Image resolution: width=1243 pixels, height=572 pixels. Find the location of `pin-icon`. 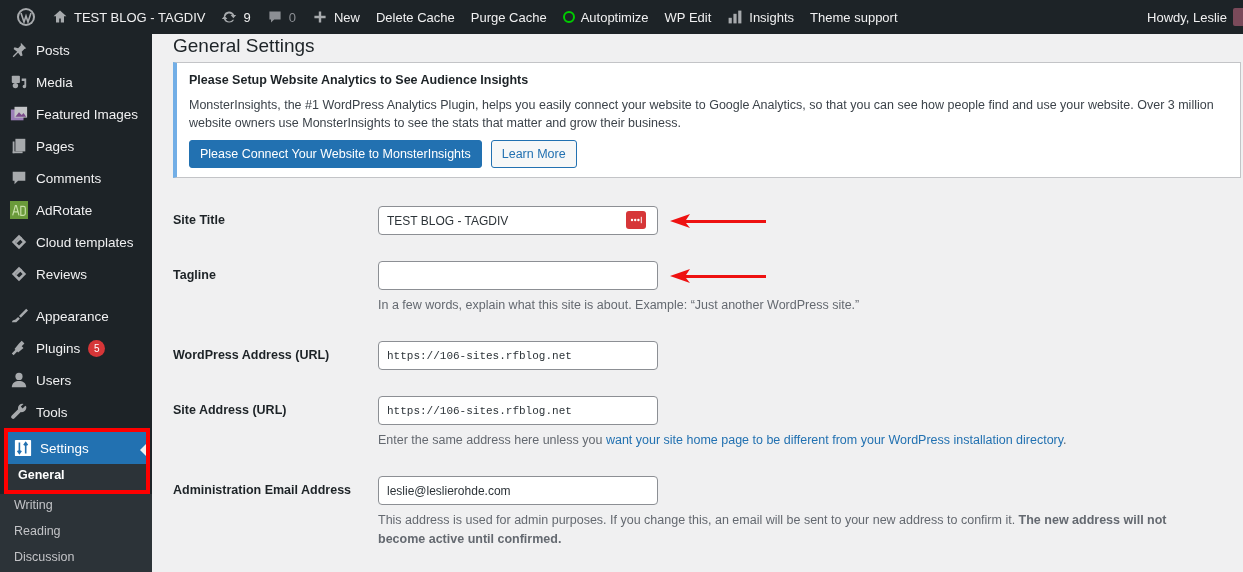

pin-icon is located at coordinates (19, 50).